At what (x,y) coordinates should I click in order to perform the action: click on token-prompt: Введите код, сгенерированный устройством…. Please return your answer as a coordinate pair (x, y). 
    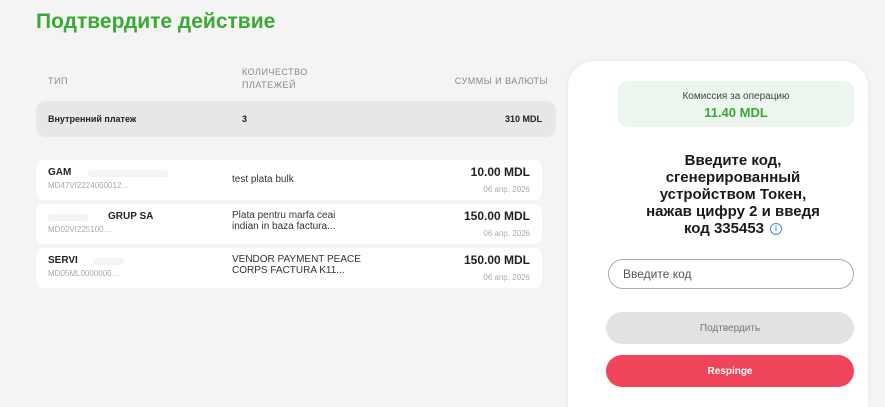
    Looking at the image, I should click on (733, 194).